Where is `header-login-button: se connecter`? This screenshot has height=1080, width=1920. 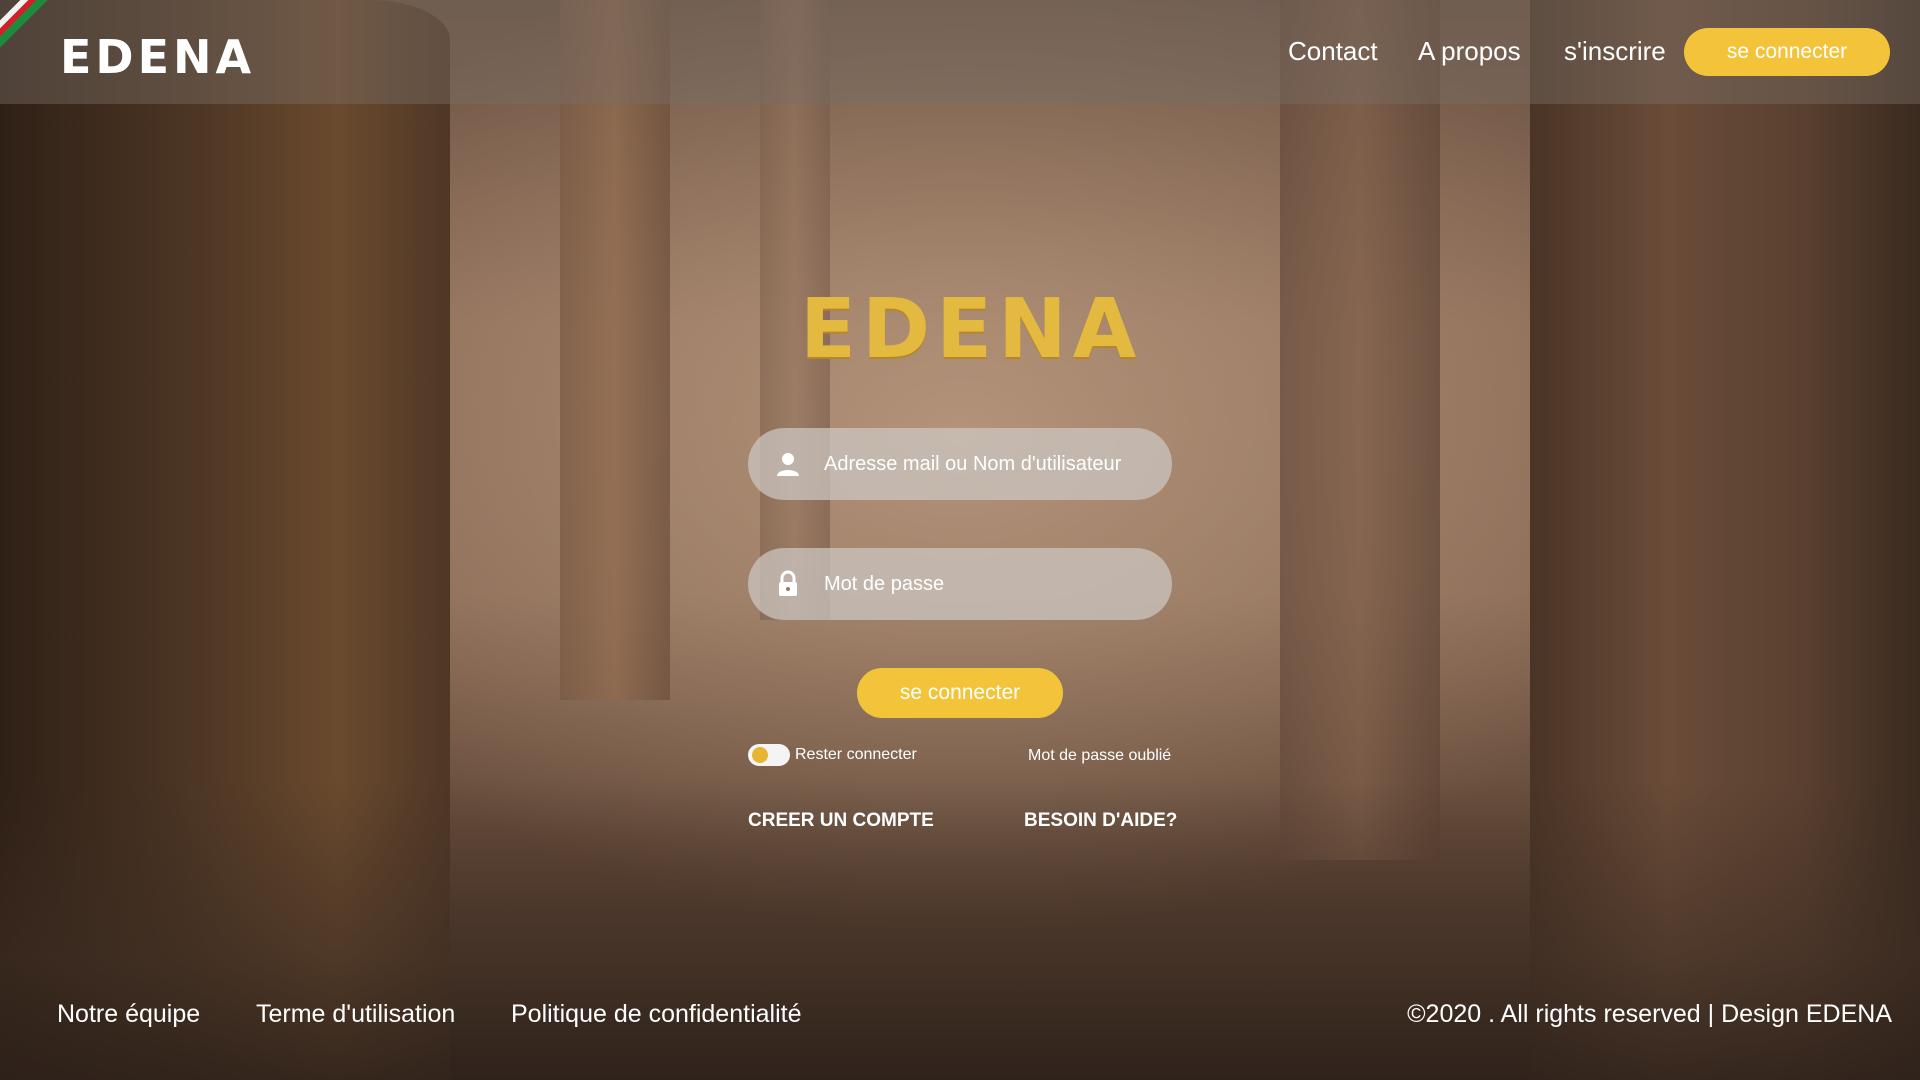
header-login-button: se connecter is located at coordinates (1787, 52).